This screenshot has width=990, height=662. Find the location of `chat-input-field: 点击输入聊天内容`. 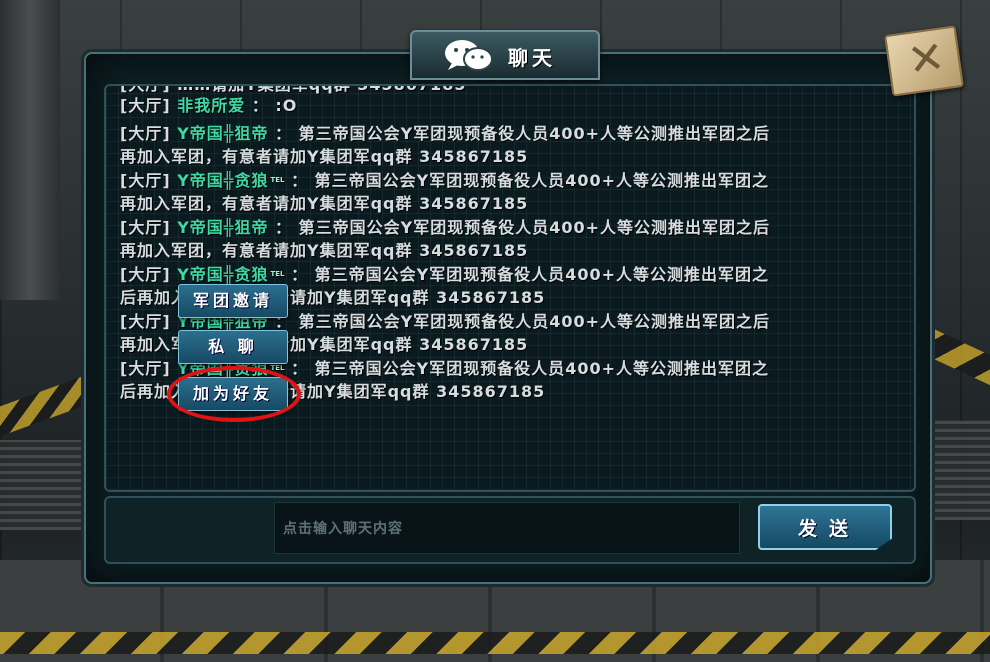

chat-input-field: 点击输入聊天内容 is located at coordinates (507, 528).